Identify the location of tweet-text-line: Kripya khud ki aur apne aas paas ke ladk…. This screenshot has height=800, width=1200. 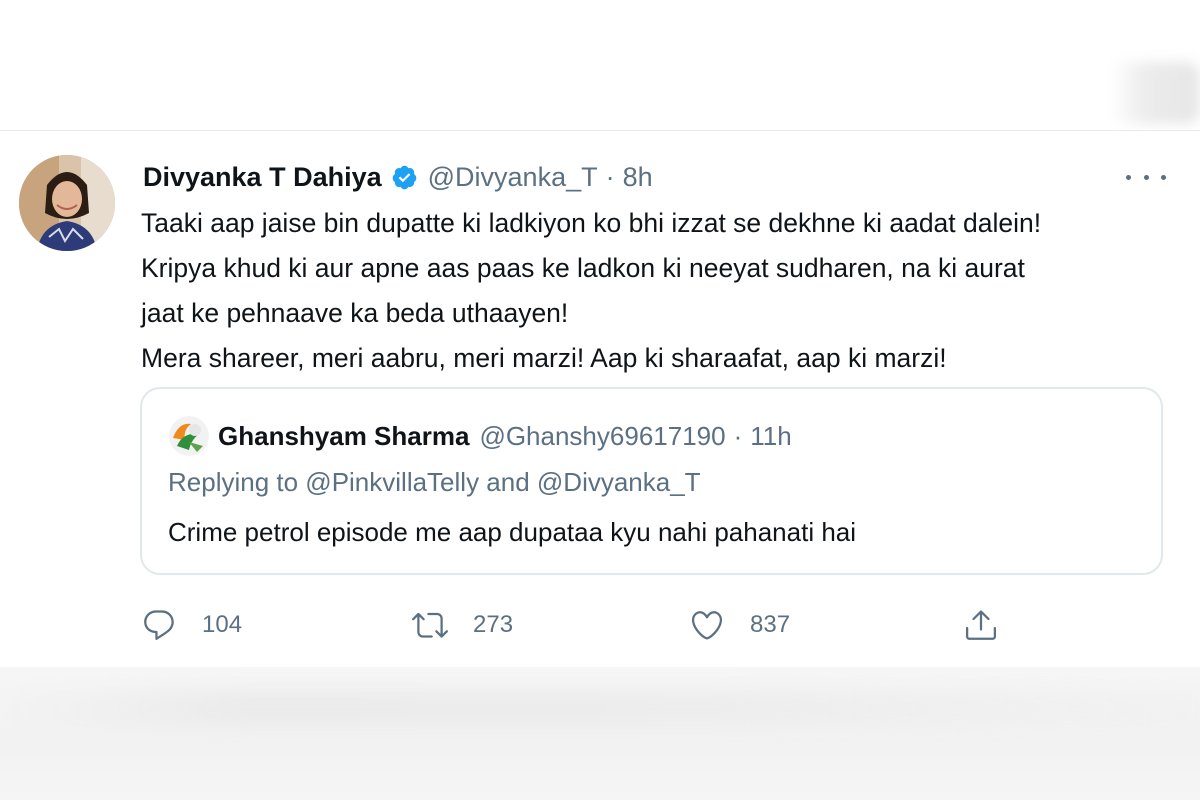
(583, 268).